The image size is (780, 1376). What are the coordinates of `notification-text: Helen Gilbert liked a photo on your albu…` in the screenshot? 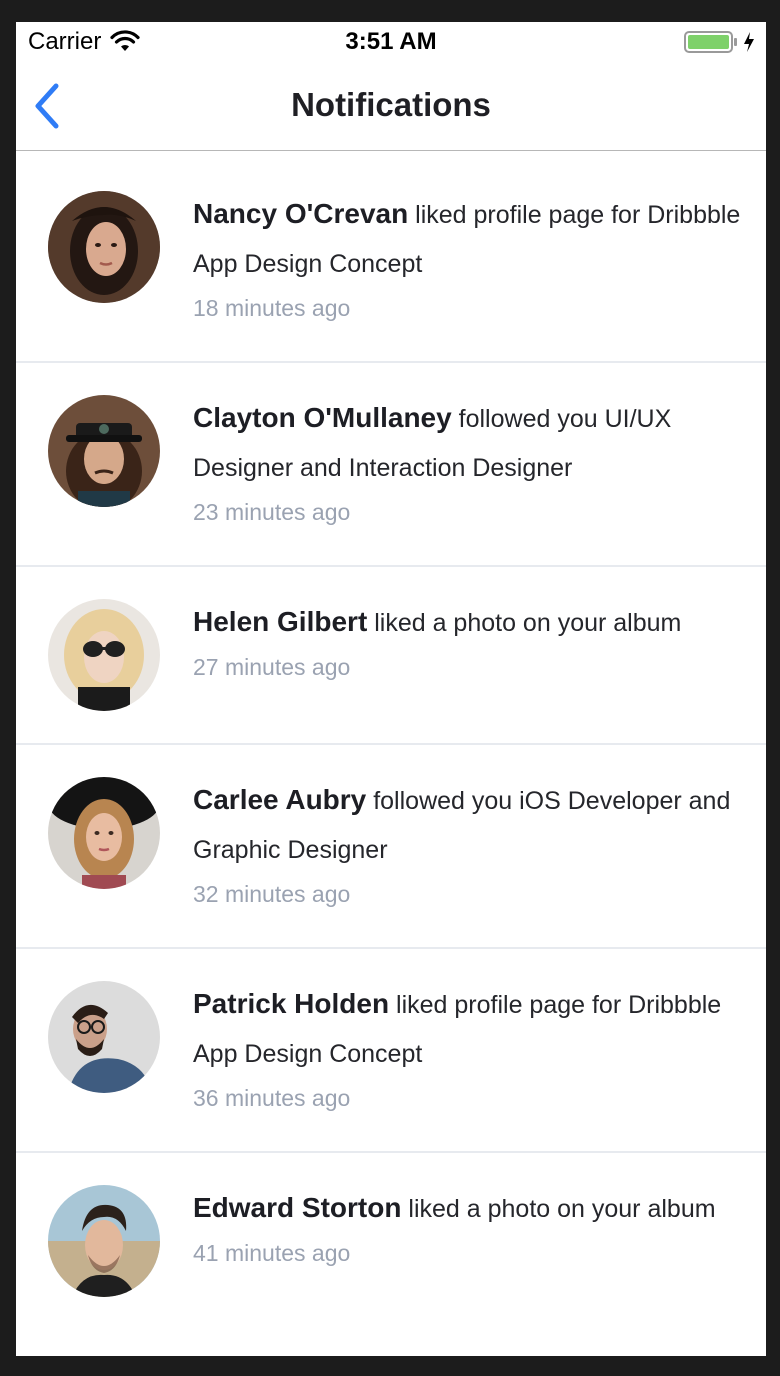 It's located at (473, 639).